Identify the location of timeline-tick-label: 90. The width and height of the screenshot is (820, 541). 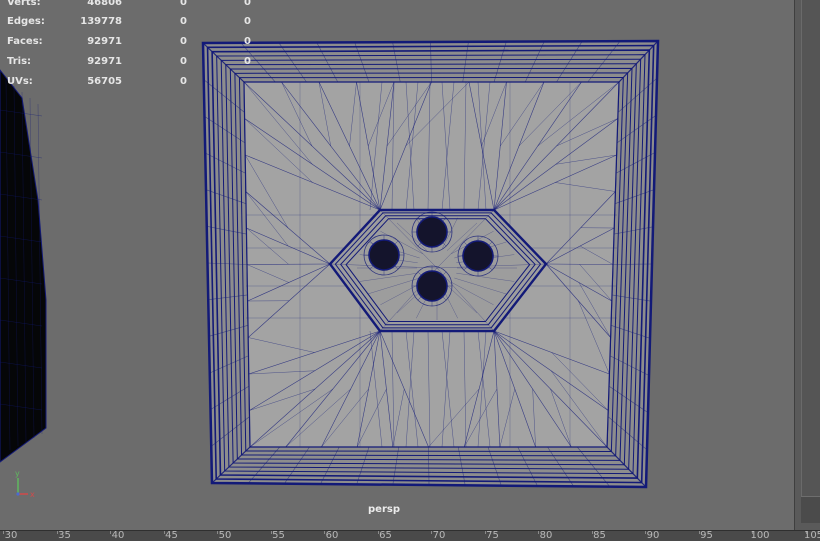
(653, 535).